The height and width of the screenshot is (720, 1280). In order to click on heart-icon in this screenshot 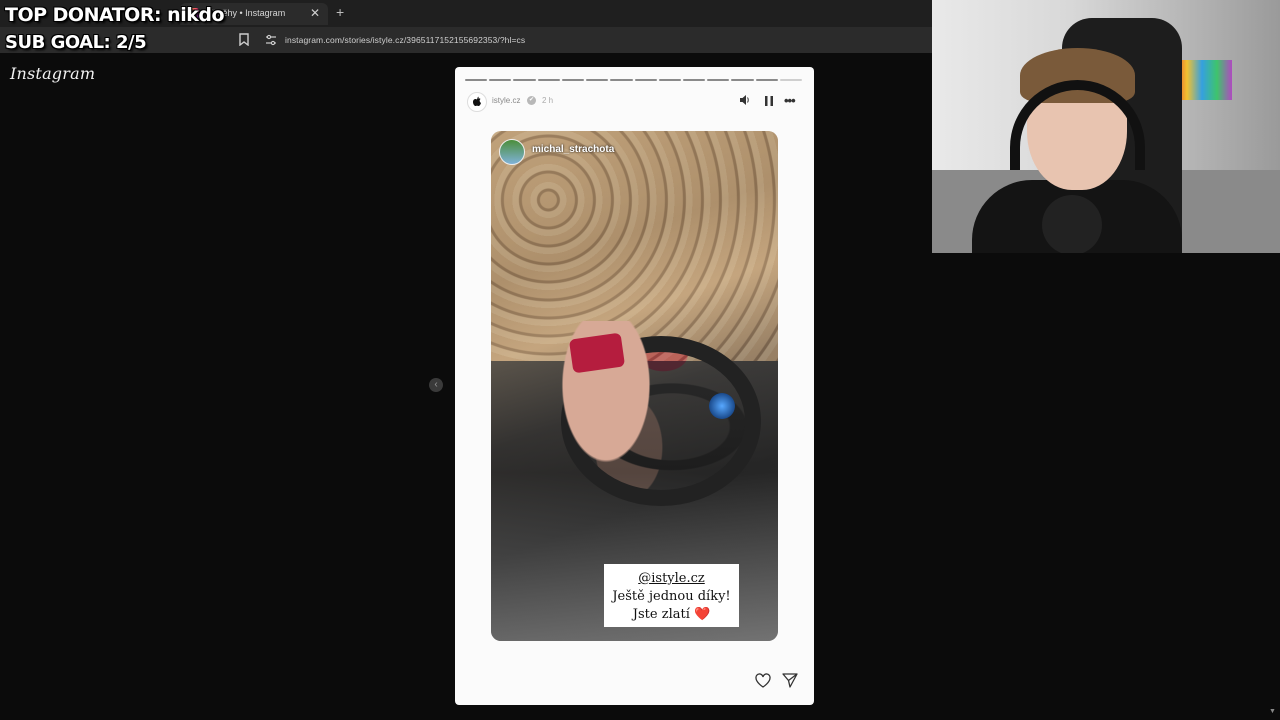, I will do `click(763, 680)`.